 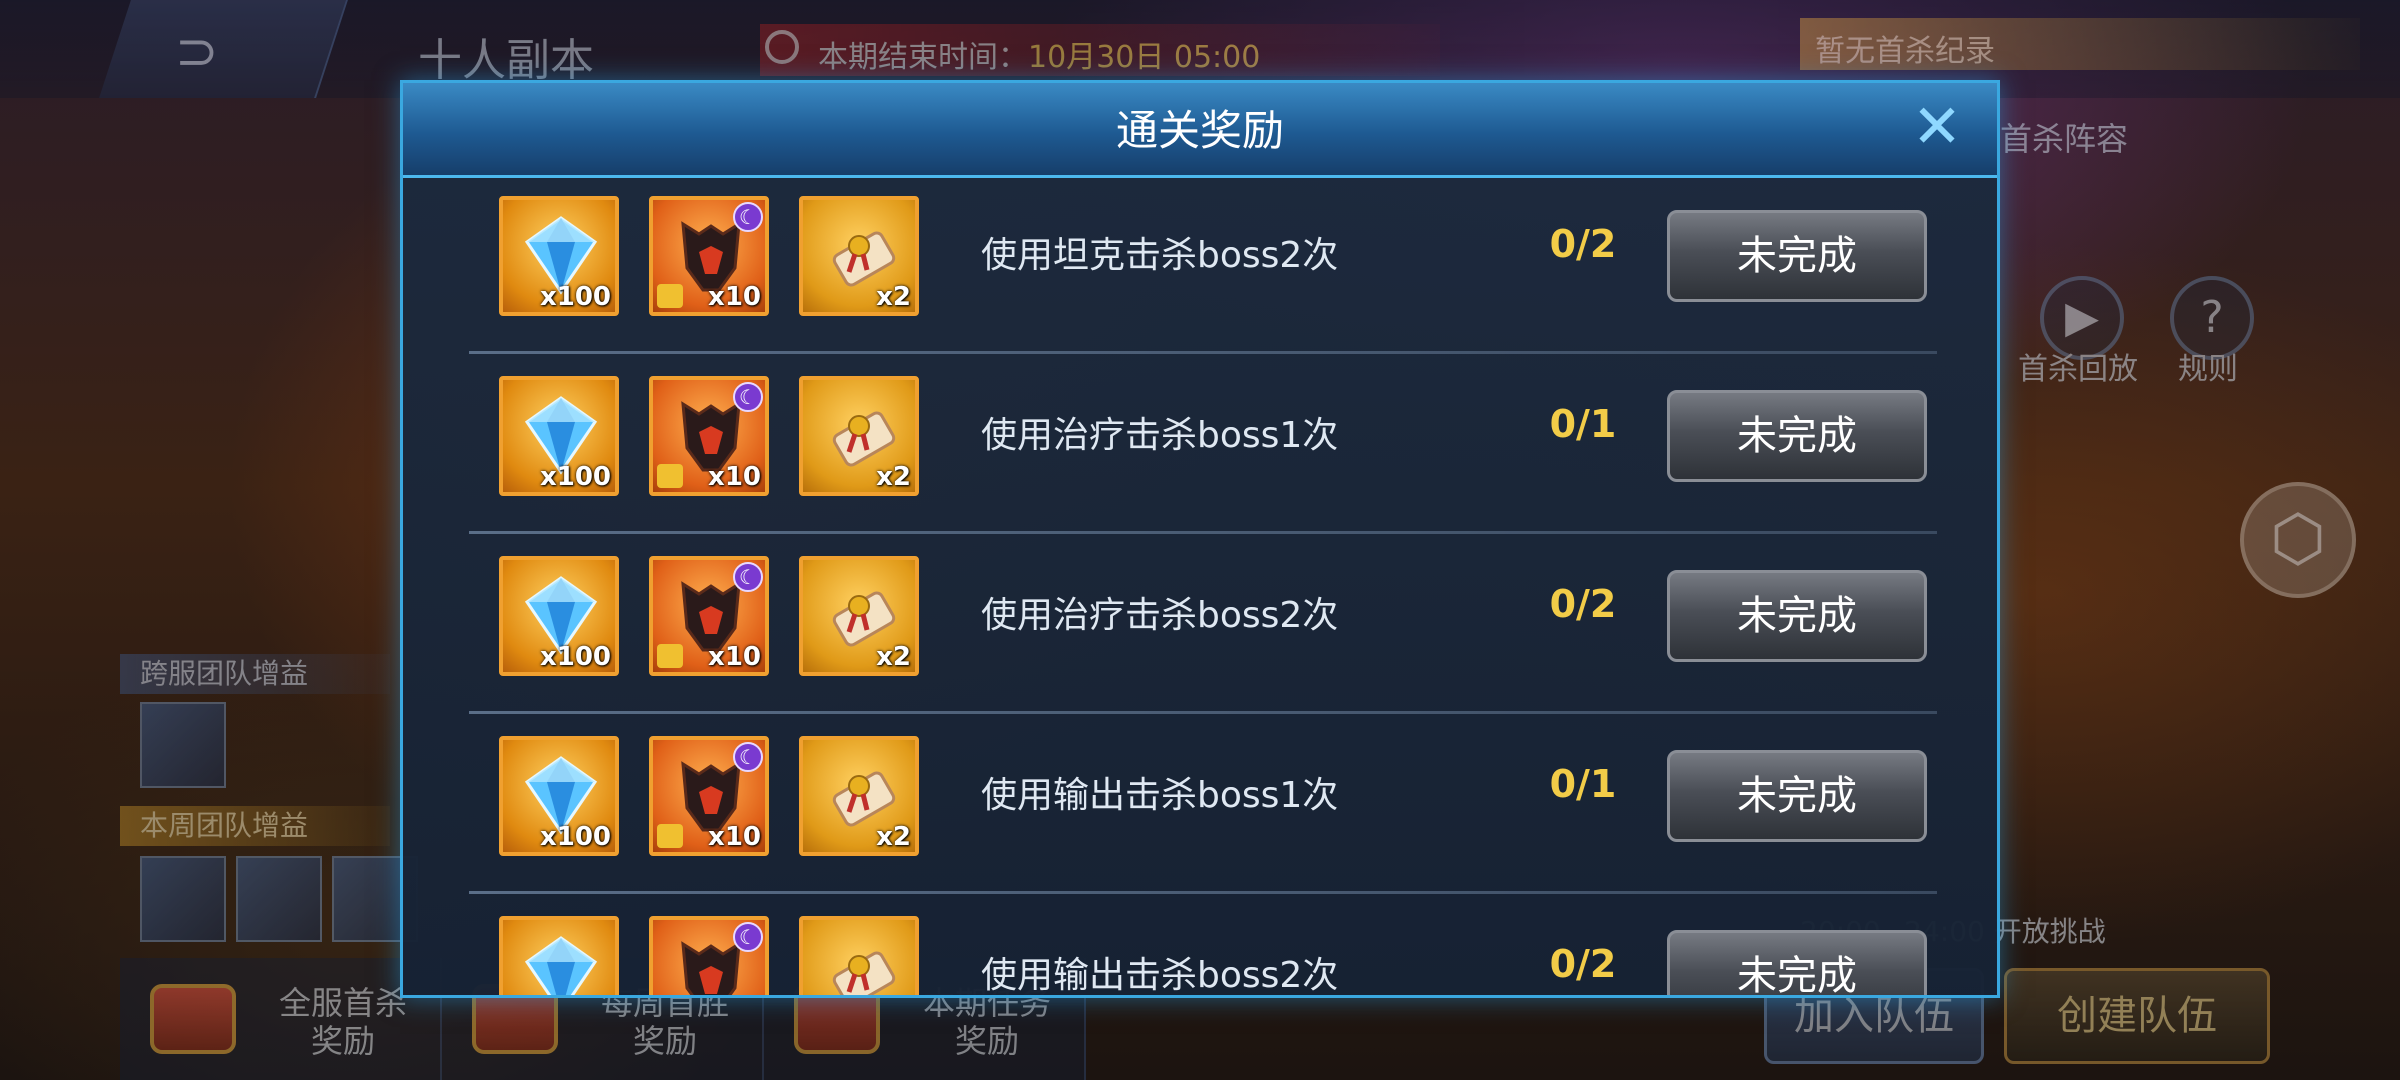 What do you see at coordinates (1160, 615) in the screenshot?
I see `task-description: 使用治疗击杀boss2次` at bounding box center [1160, 615].